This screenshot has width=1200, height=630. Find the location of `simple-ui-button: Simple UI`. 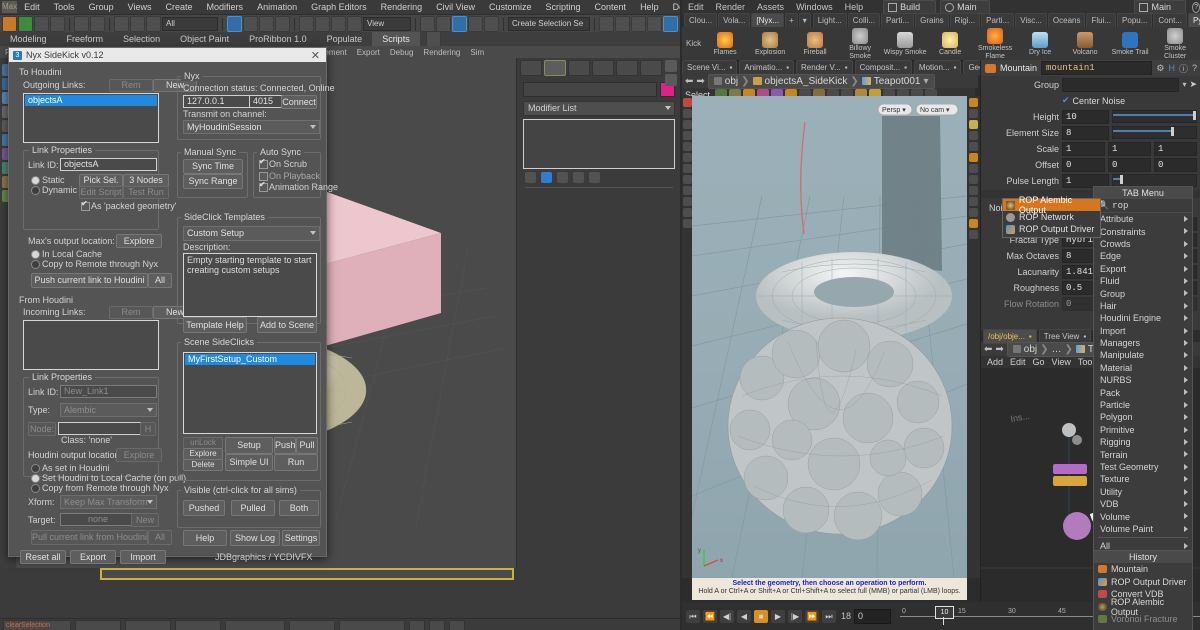

simple-ui-button: Simple UI is located at coordinates (249, 462).